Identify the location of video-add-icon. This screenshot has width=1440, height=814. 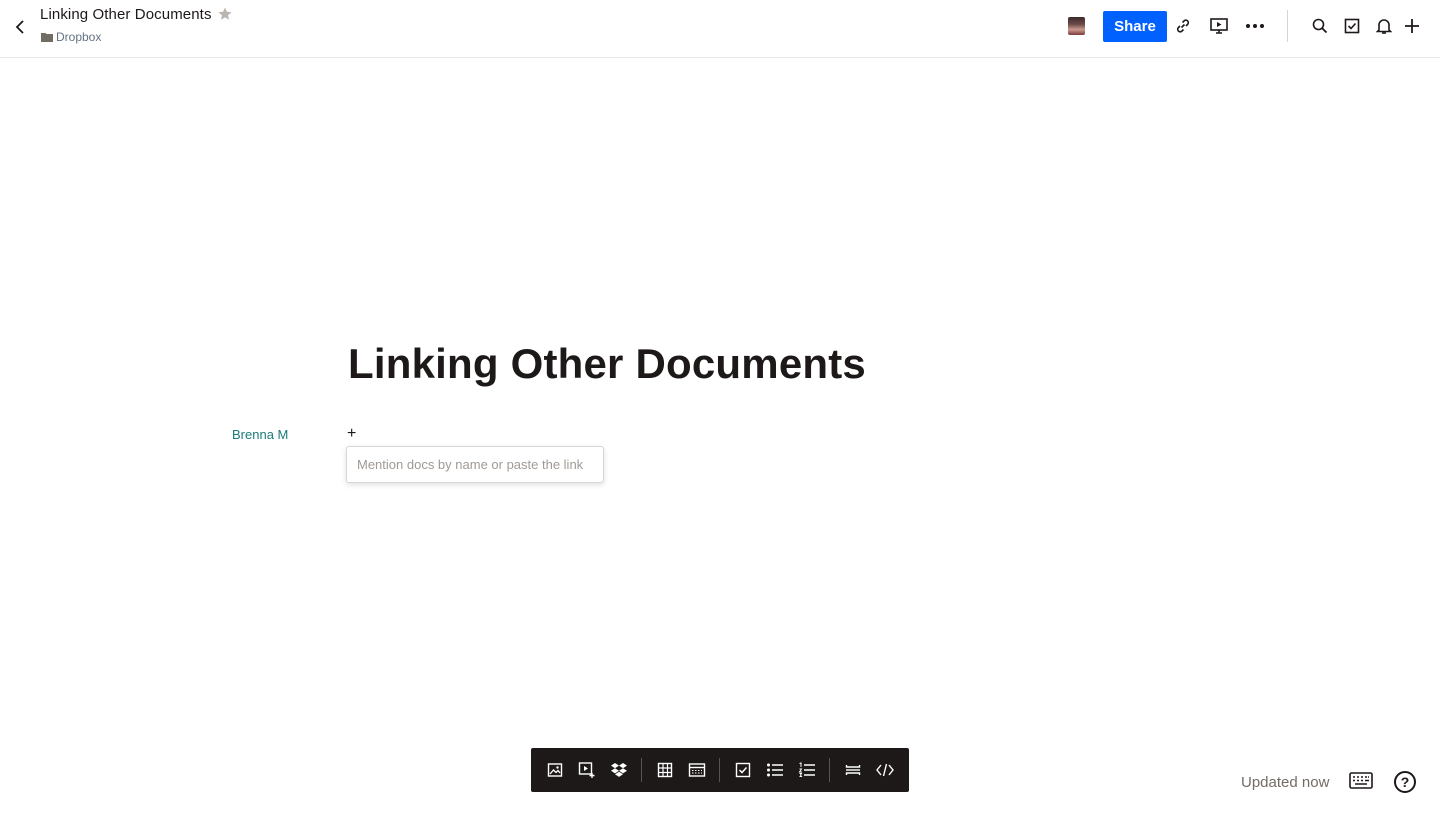
(586, 770).